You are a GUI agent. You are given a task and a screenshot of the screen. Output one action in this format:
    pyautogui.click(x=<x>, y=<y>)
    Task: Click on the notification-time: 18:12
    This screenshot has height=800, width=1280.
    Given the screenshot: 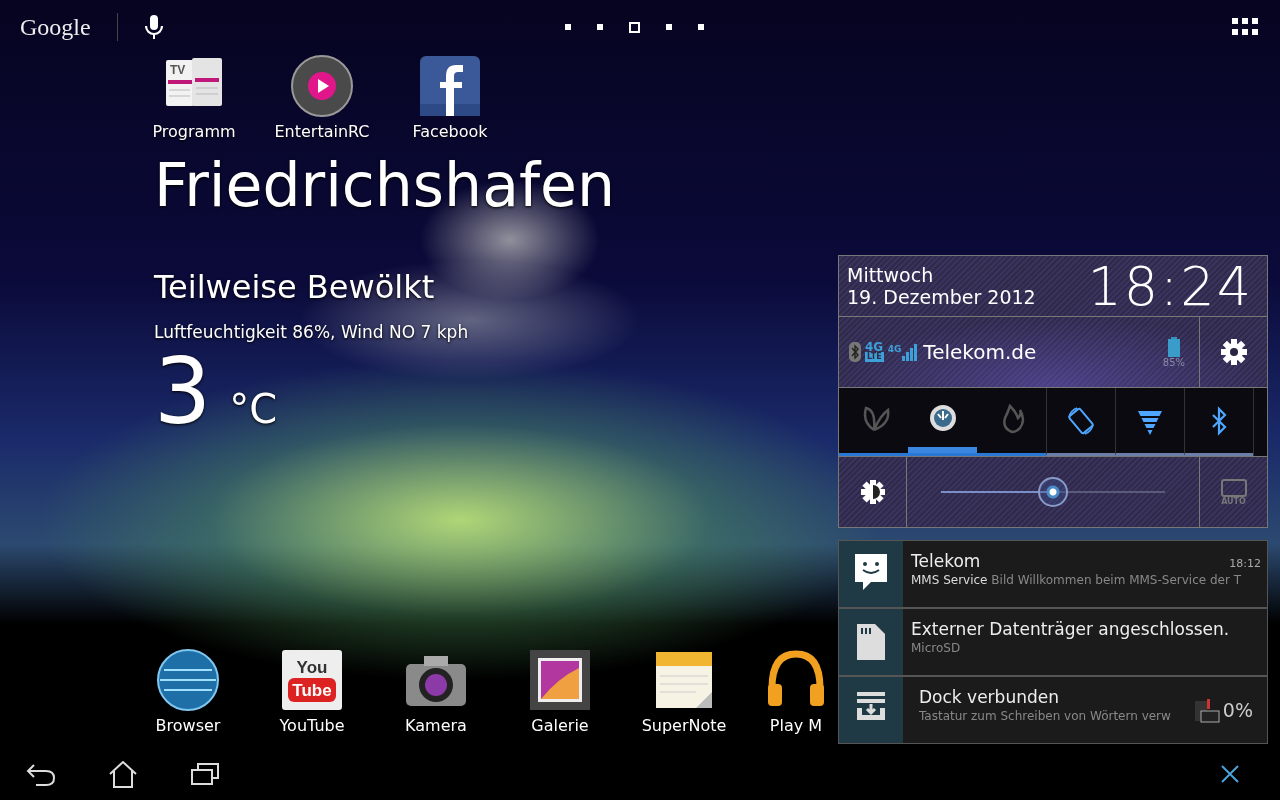 What is the action you would take?
    pyautogui.click(x=1245, y=563)
    